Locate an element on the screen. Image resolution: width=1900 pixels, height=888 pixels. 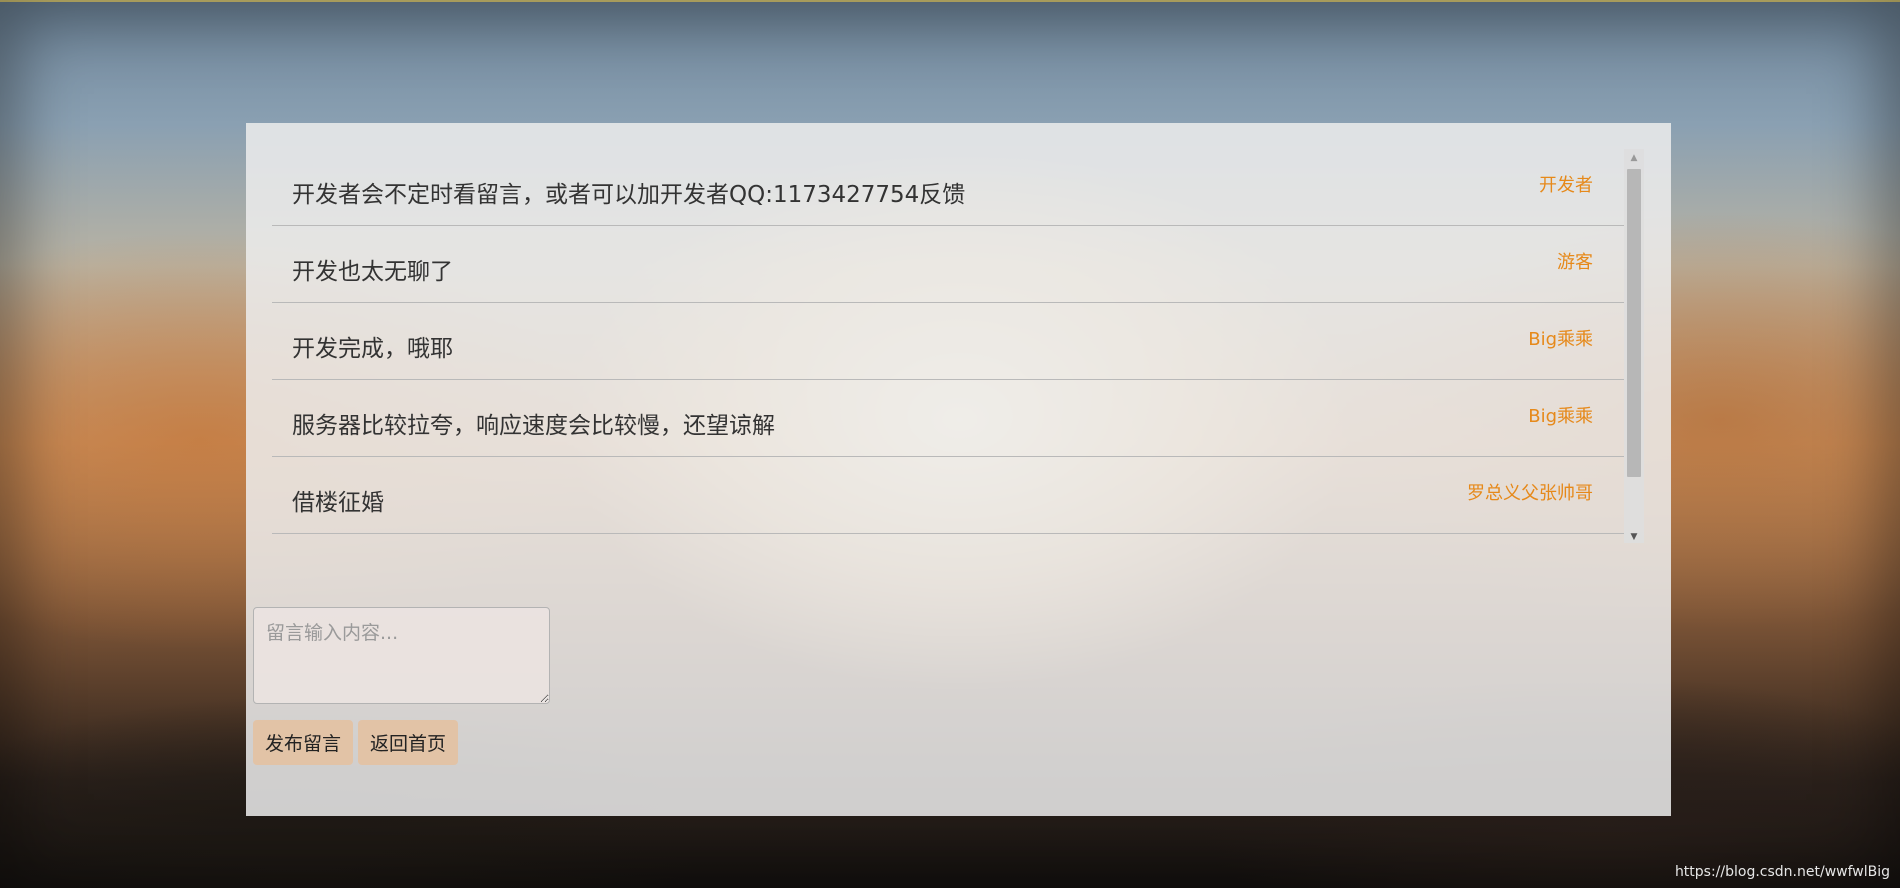
scroll-up-arrow-icon: ▲ is located at coordinates (1634, 158).